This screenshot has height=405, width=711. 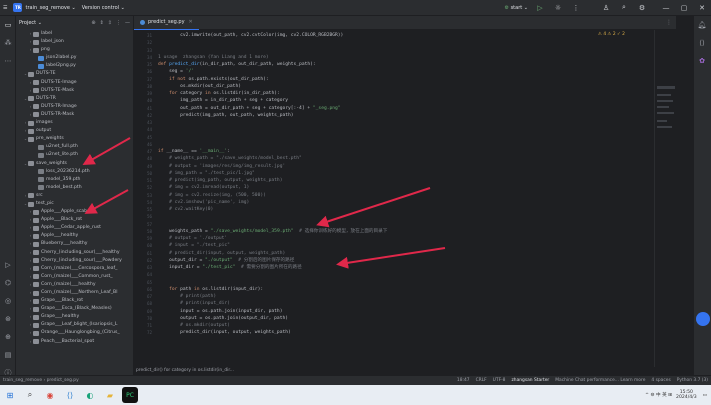 I want to click on tree-item: › Apple___Cedar_apple_rust, so click(x=74, y=228).